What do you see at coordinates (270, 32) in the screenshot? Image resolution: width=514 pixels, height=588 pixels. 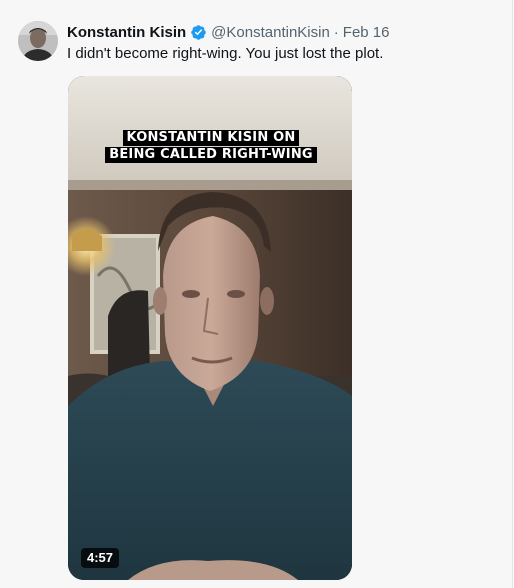 I see `author-handle: @KonstantinKisin` at bounding box center [270, 32].